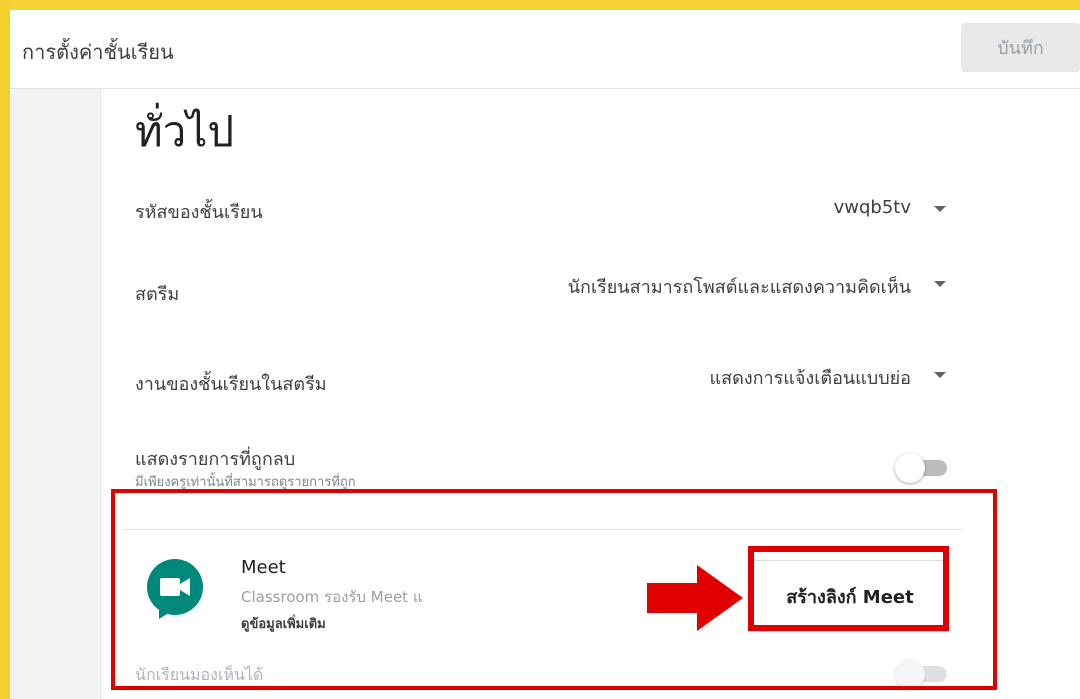  I want to click on red-arrow-right-icon, so click(695, 598).